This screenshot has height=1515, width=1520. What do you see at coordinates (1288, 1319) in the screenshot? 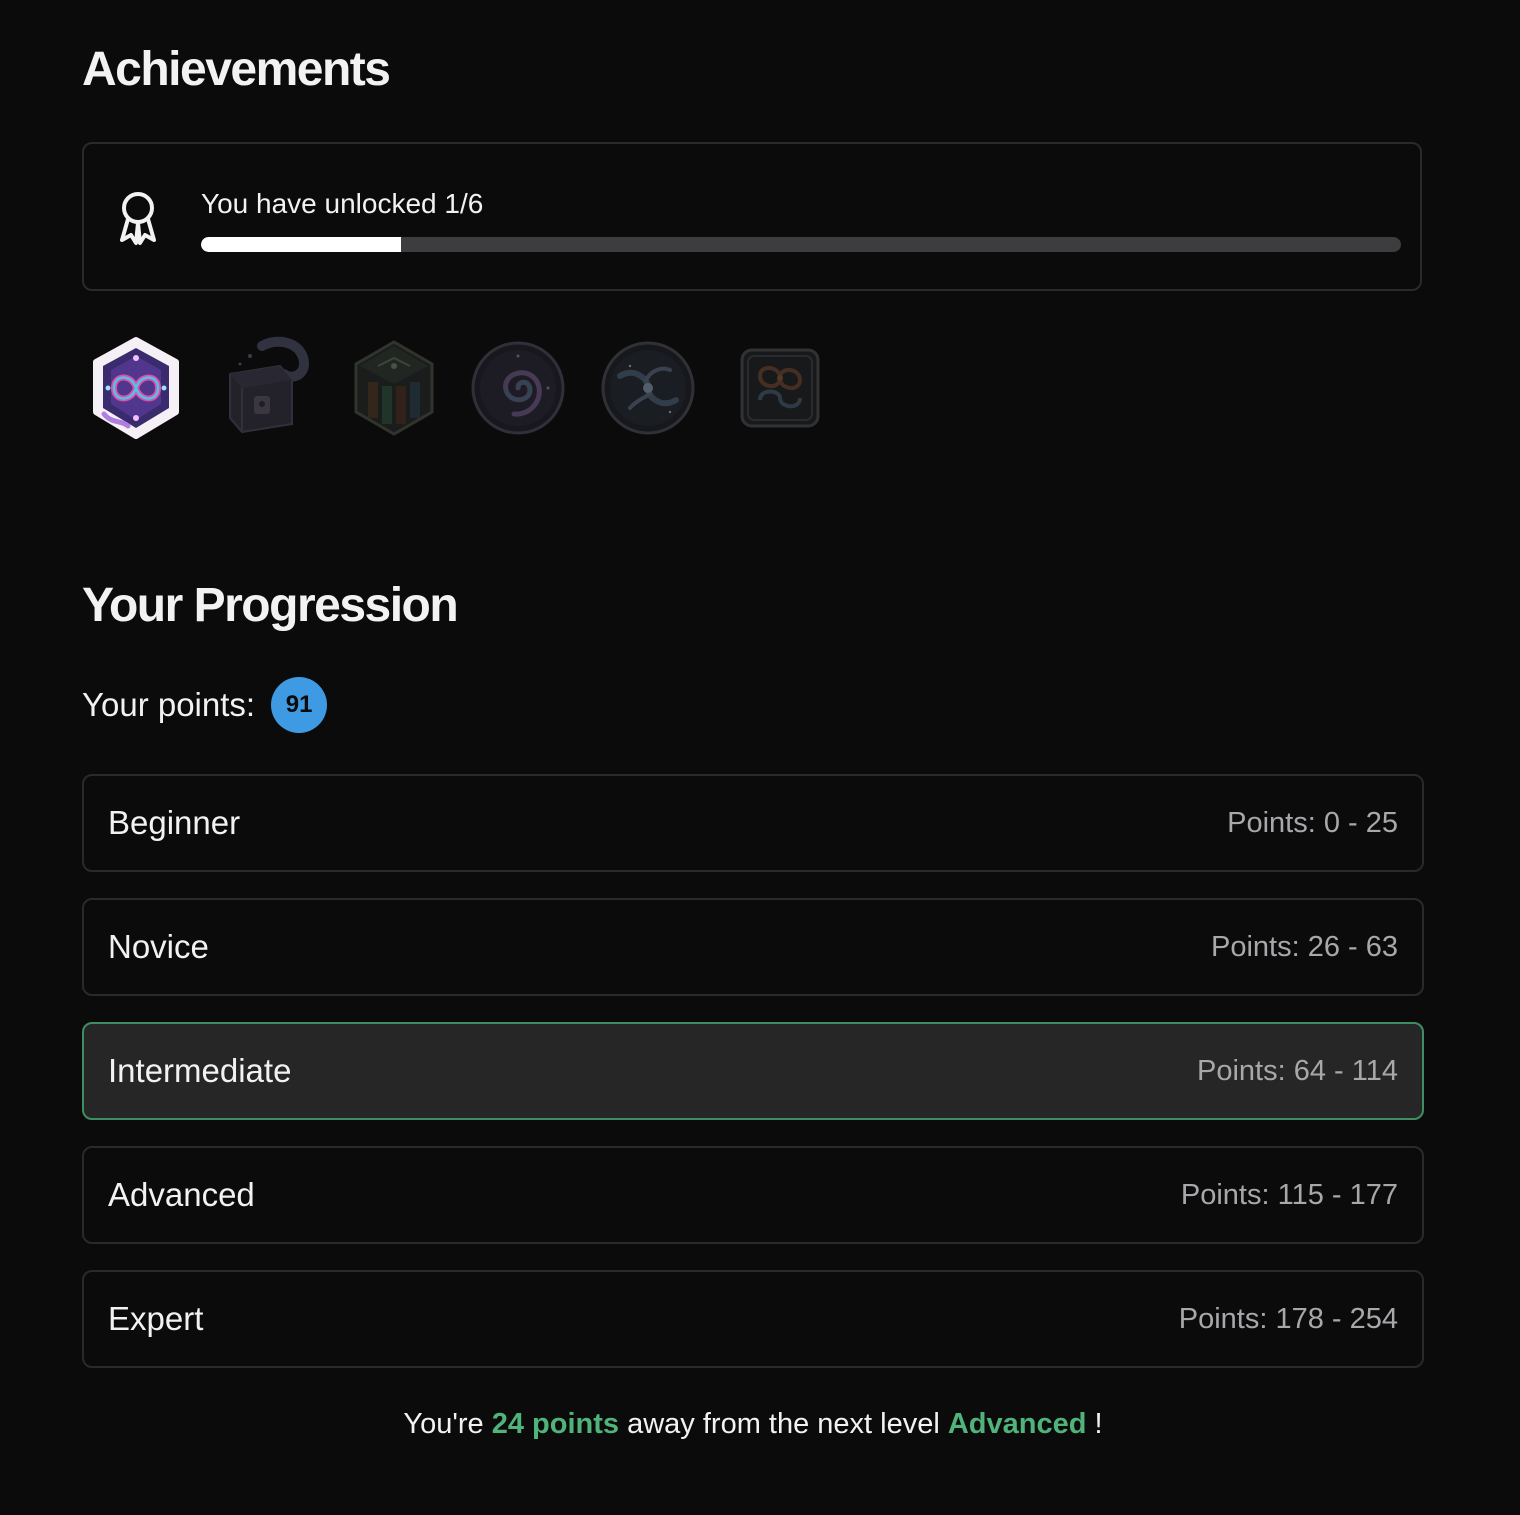
I see `level-points-range: Points: 178 - 254` at bounding box center [1288, 1319].